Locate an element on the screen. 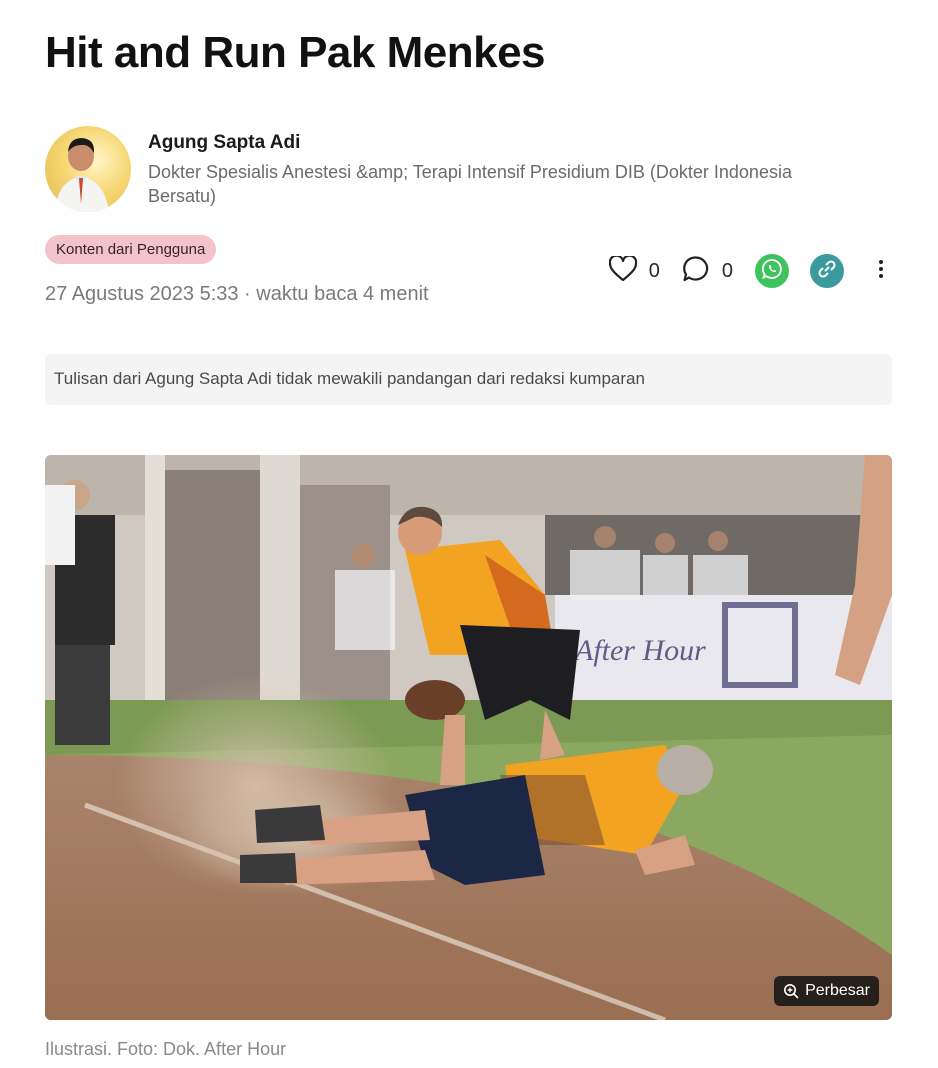  like-button: 0 is located at coordinates (634, 270).